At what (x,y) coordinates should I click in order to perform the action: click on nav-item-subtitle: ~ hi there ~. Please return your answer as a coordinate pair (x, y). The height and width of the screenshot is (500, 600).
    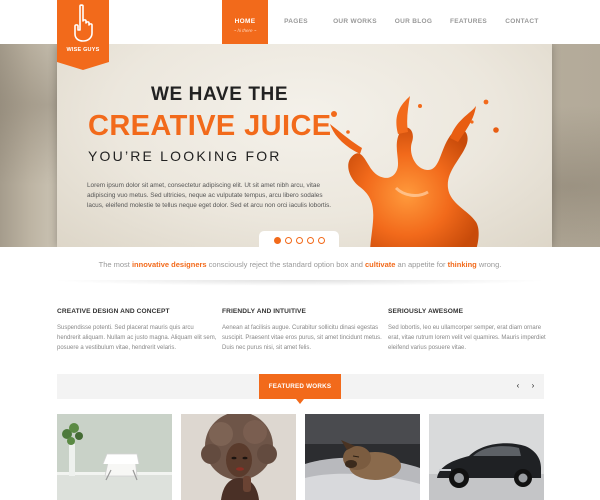
    Looking at the image, I should click on (245, 30).